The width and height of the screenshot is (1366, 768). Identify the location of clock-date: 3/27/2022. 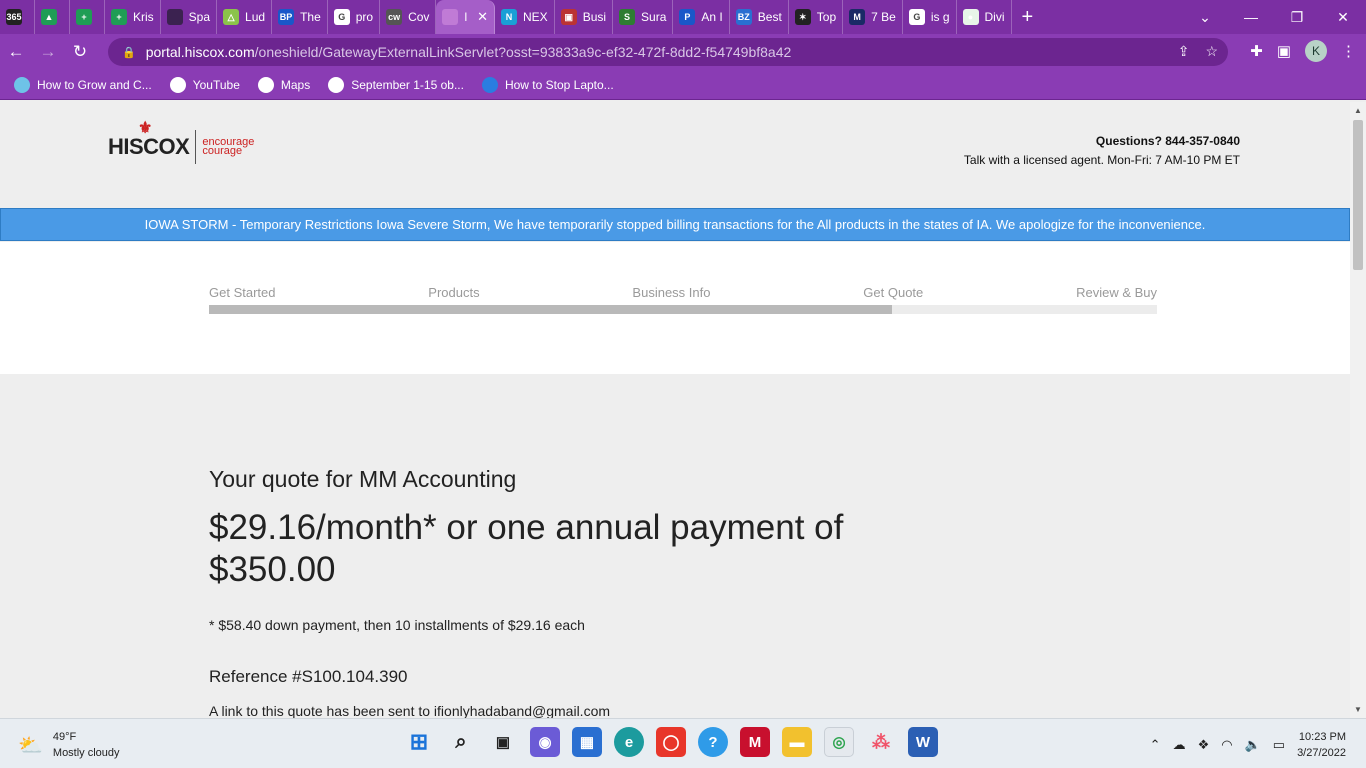
(1321, 753).